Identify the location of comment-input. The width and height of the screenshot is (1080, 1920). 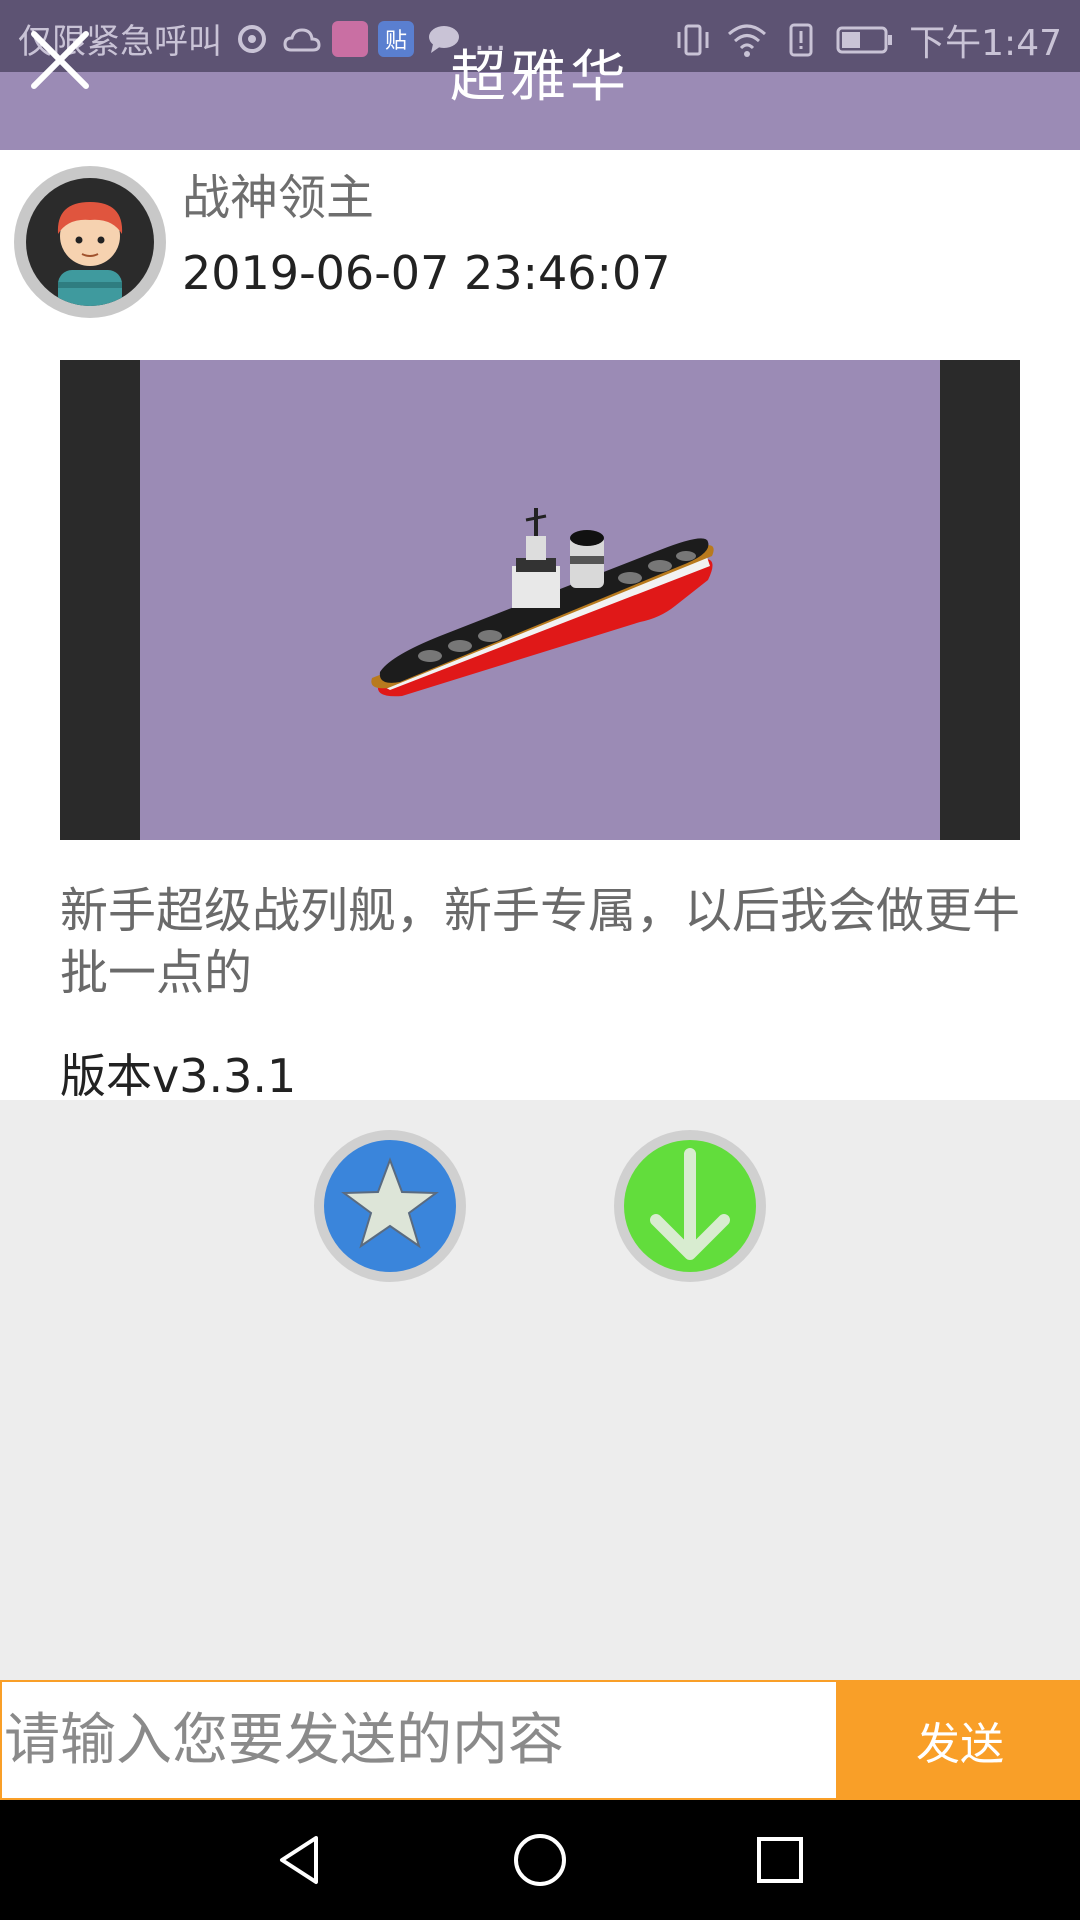
(419, 1740).